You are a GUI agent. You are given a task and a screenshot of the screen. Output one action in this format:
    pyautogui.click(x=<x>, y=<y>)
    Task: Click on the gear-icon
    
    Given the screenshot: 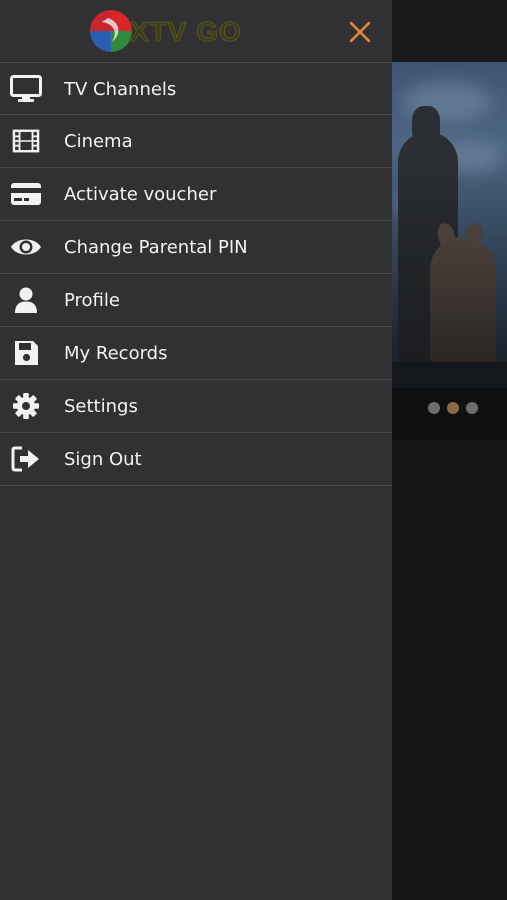 What is the action you would take?
    pyautogui.click(x=26, y=406)
    